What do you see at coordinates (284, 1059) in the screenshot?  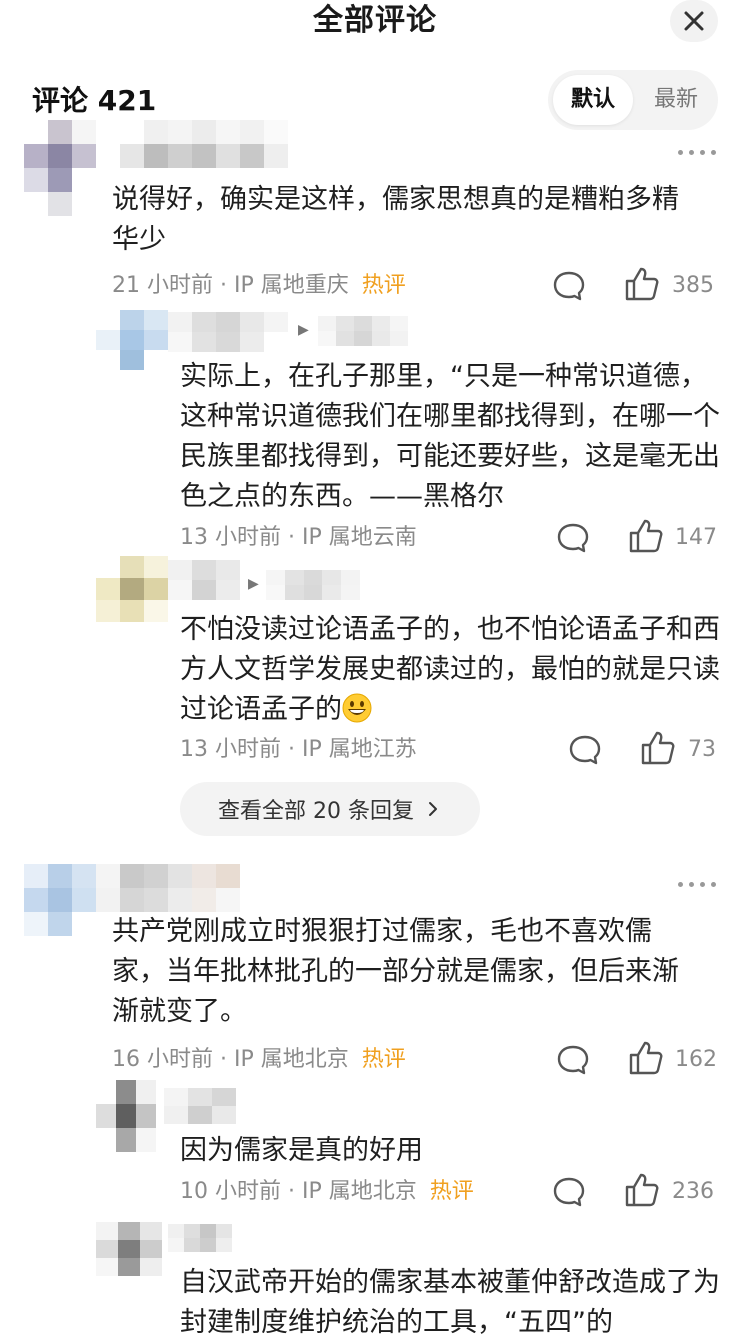 I see `comment-ip: · IP 属地北京` at bounding box center [284, 1059].